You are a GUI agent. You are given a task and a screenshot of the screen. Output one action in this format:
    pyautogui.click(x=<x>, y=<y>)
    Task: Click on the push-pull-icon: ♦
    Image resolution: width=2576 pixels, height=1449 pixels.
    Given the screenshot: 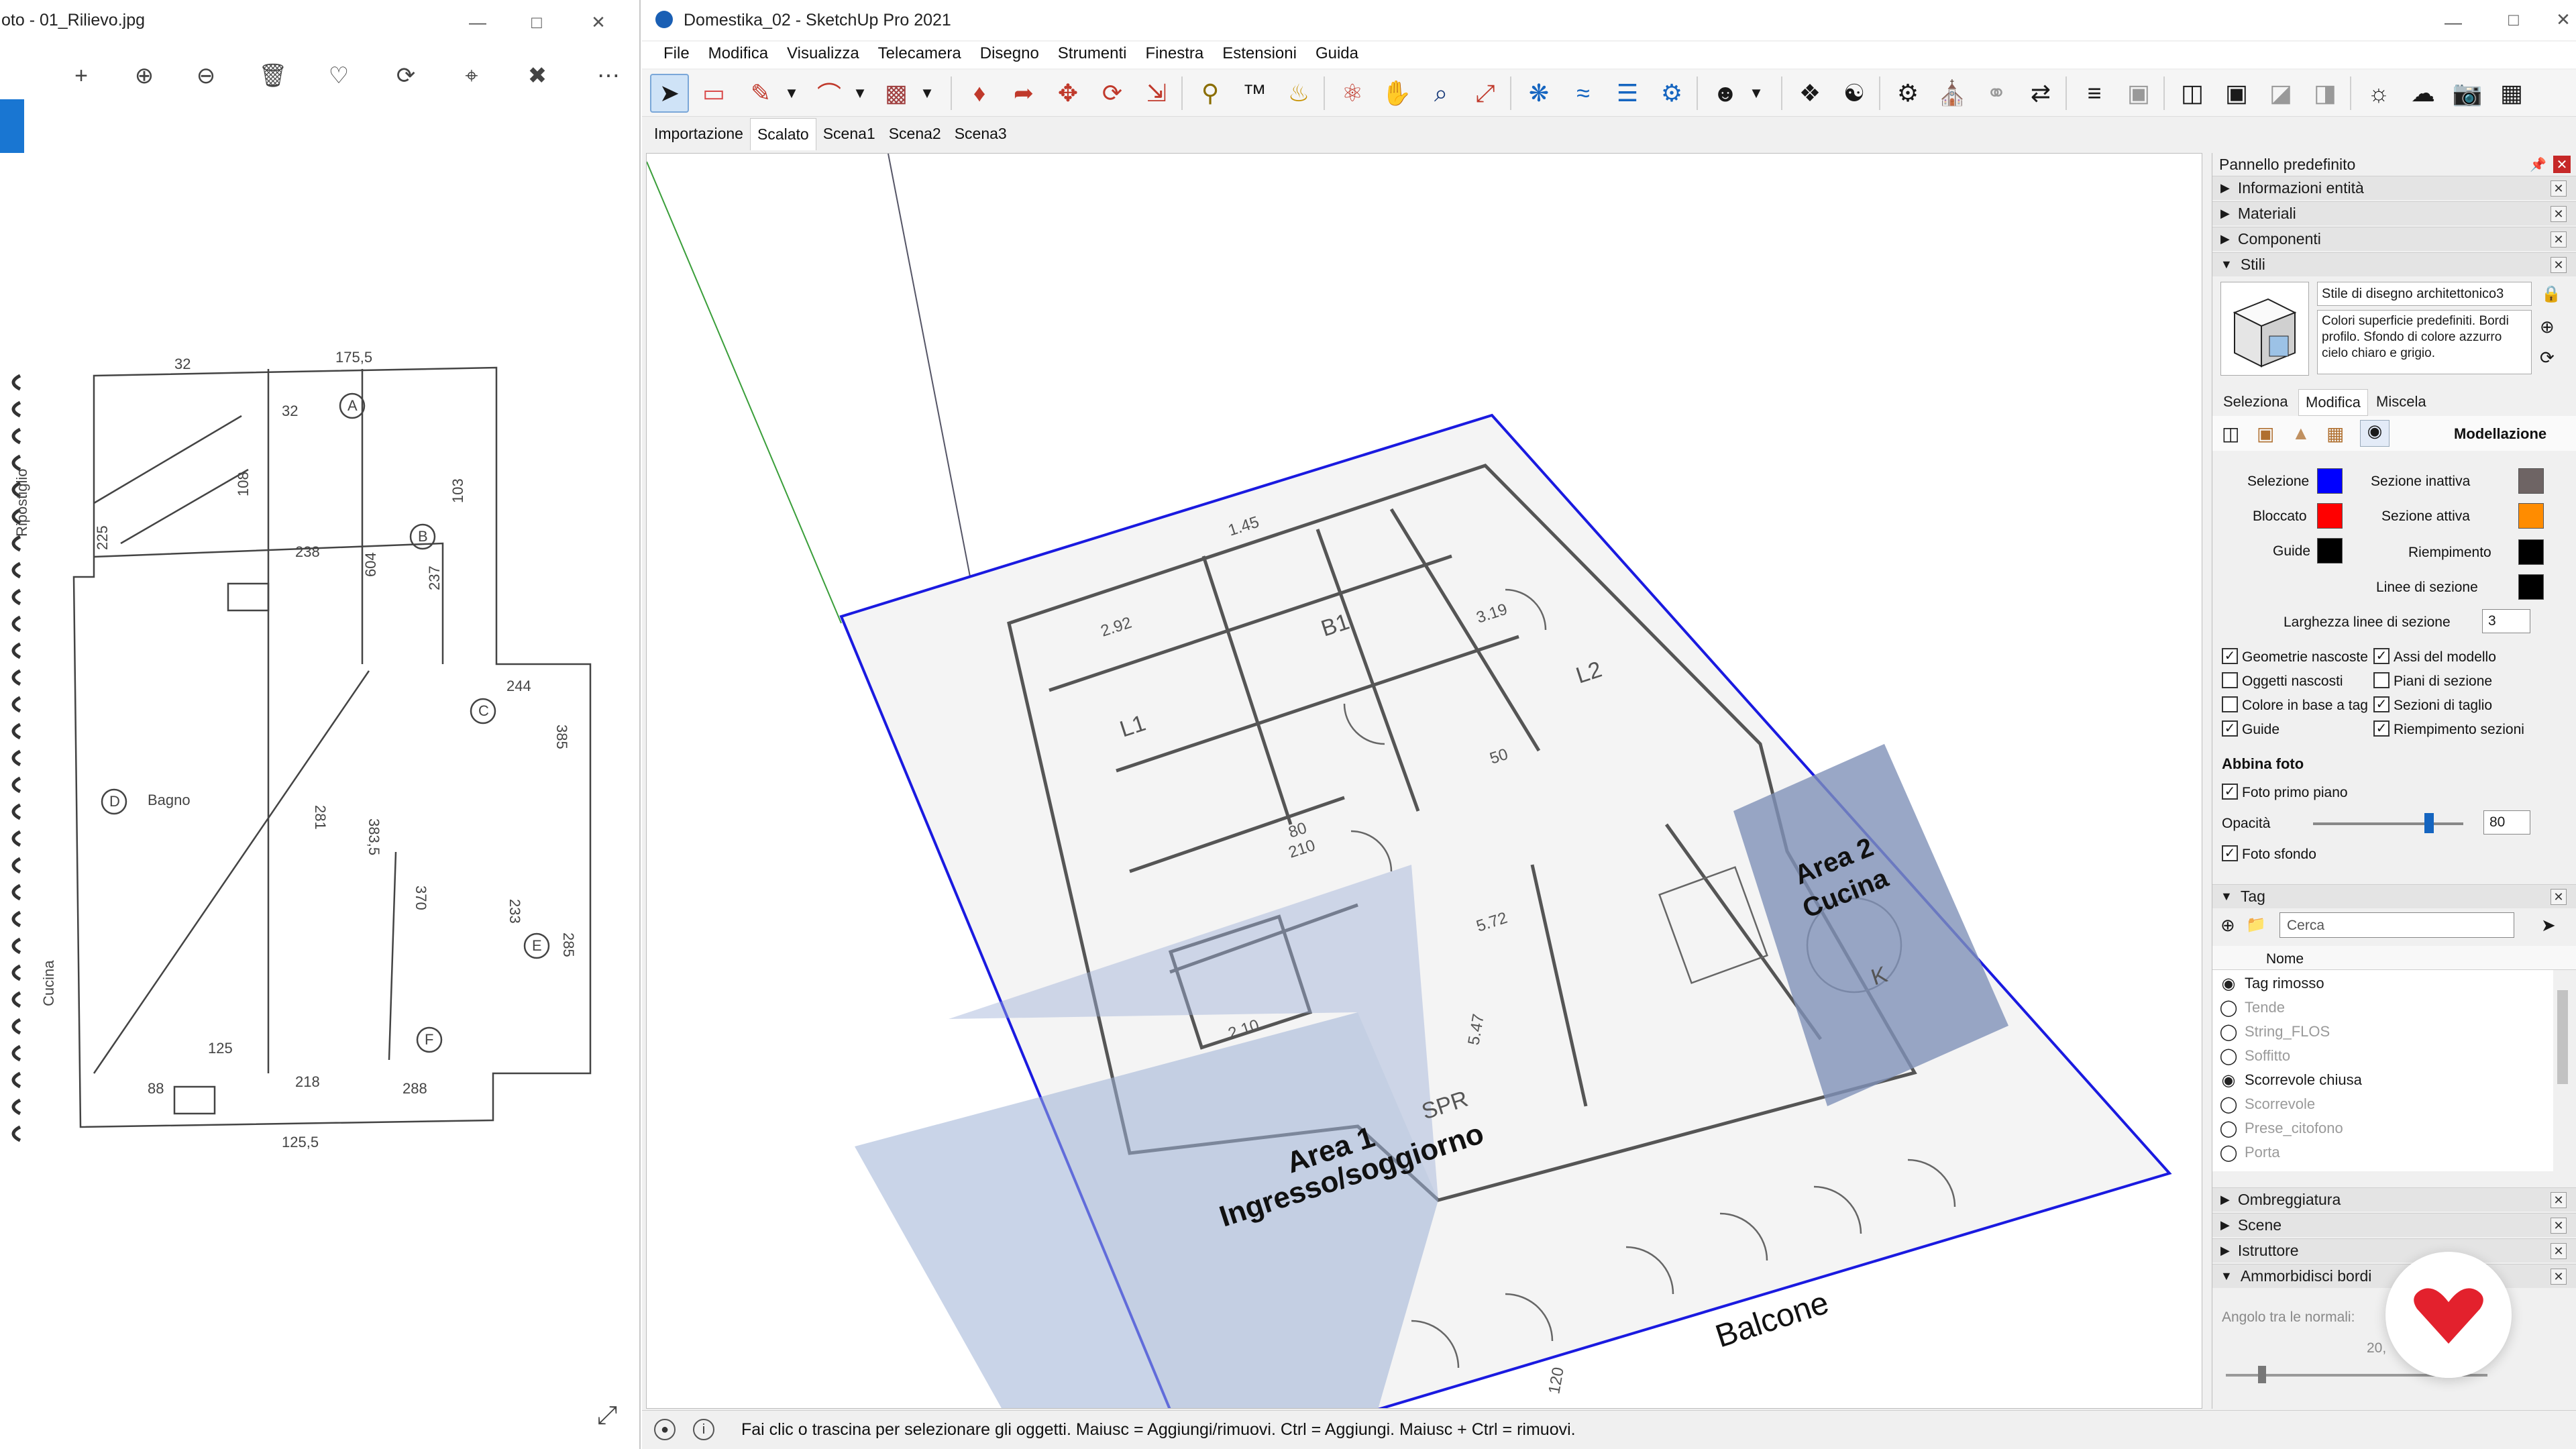 What is the action you would take?
    pyautogui.click(x=979, y=93)
    